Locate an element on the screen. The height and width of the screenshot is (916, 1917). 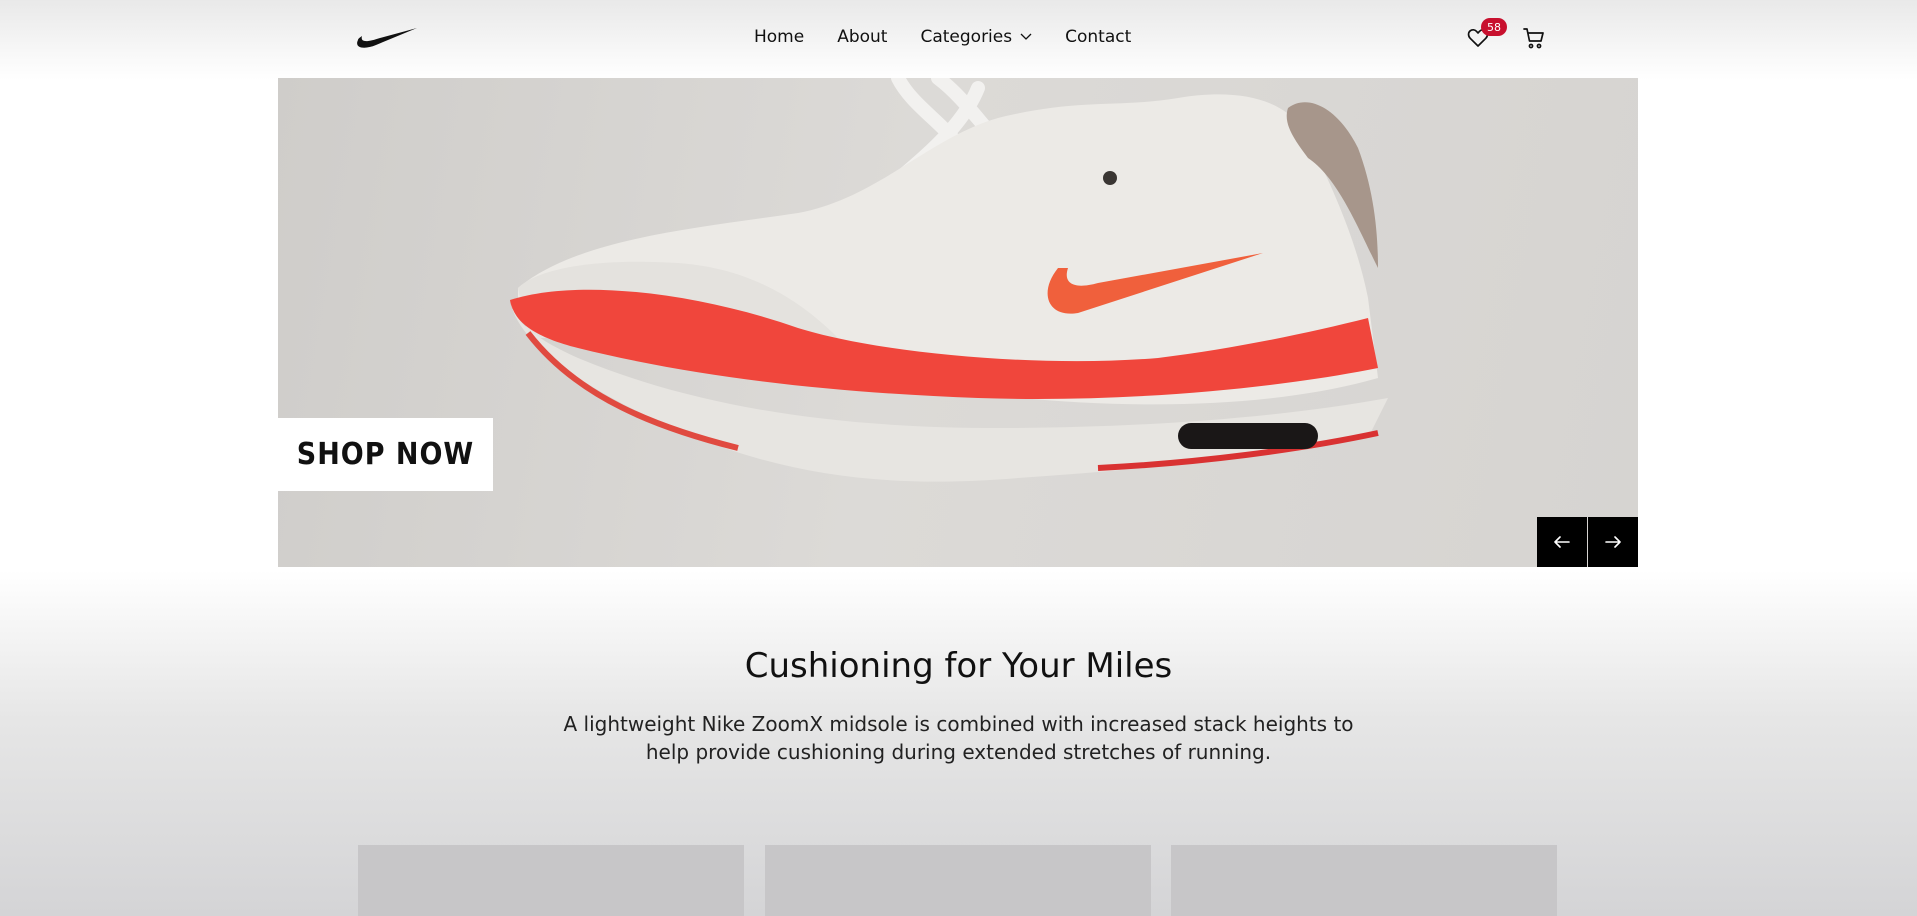
nav-contact-label: Contact is located at coordinates (1098, 37).